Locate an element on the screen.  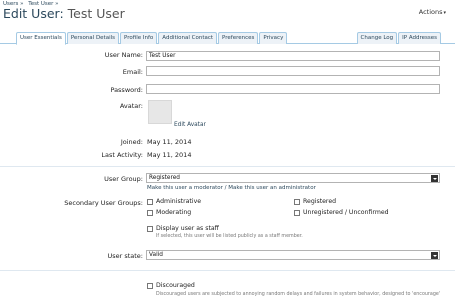
tab-preferences: Preferences is located at coordinates (238, 38).